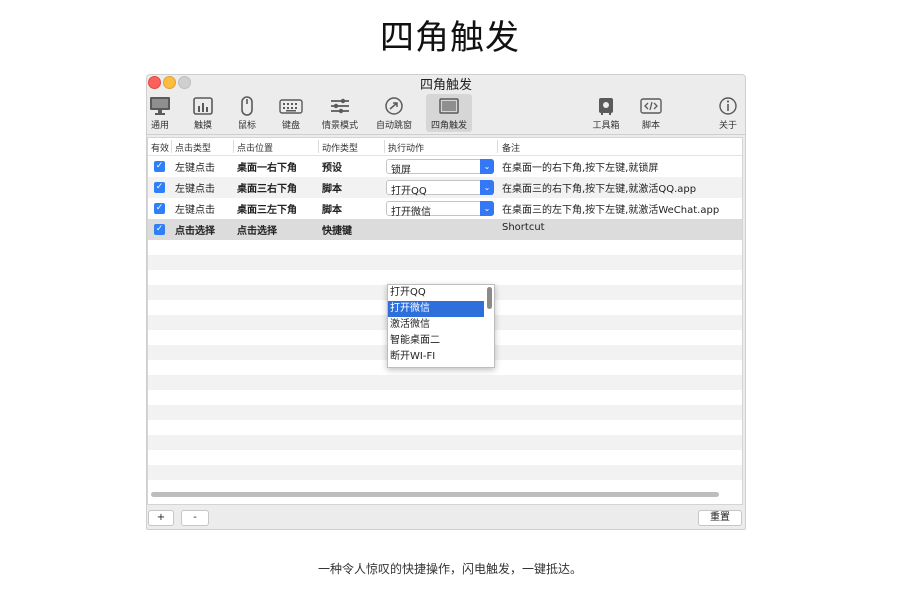 This screenshot has height=592, width=900. I want to click on tab-label: 触摸, so click(202, 126).